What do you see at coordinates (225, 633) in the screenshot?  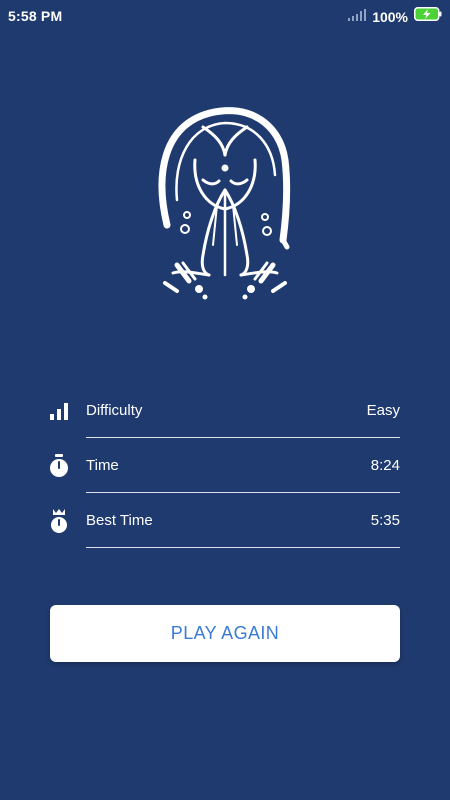 I see `play-again-button: PLAY AGAIN` at bounding box center [225, 633].